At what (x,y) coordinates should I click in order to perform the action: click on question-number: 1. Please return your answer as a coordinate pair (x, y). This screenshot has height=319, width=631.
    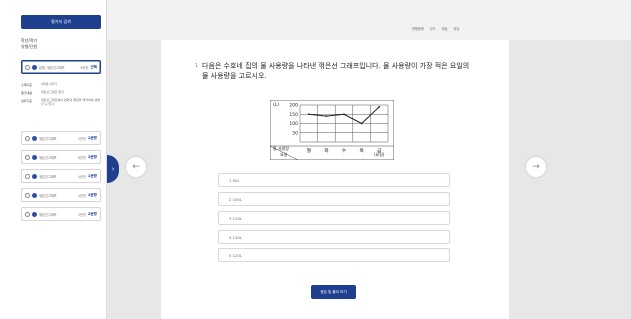
    Looking at the image, I should click on (197, 66).